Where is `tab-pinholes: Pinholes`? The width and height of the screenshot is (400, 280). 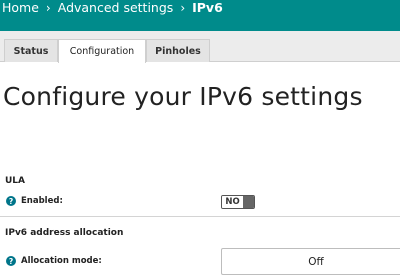
tab-pinholes: Pinholes is located at coordinates (178, 50).